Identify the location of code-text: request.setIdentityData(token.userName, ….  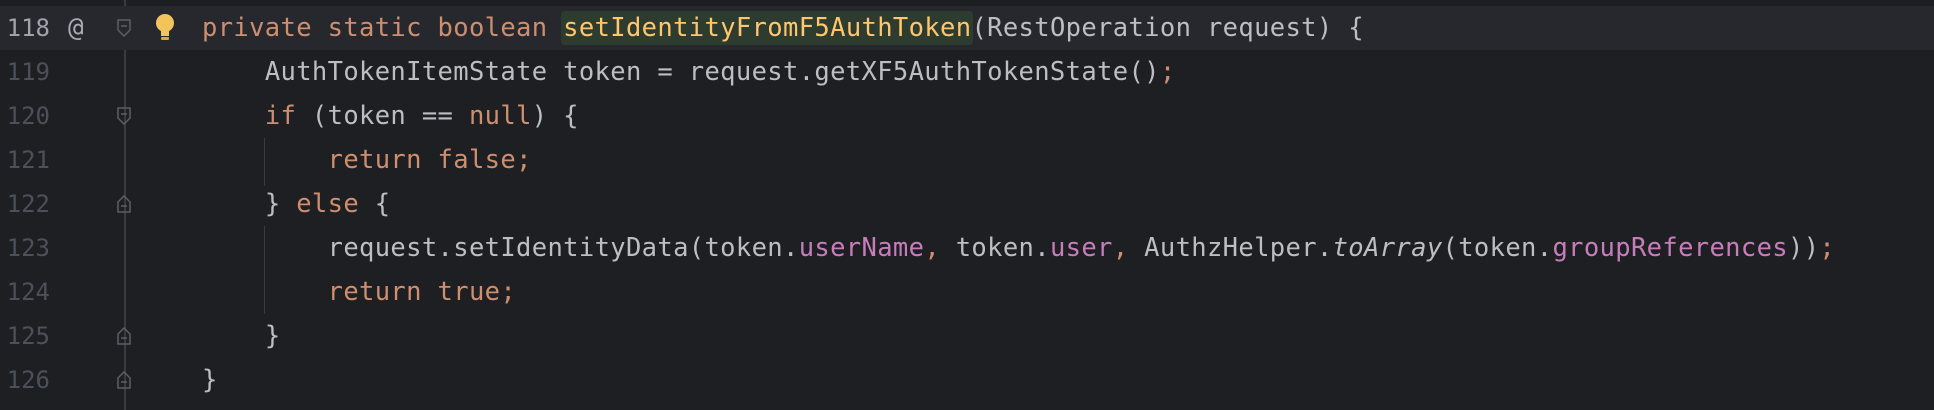
(1018, 248).